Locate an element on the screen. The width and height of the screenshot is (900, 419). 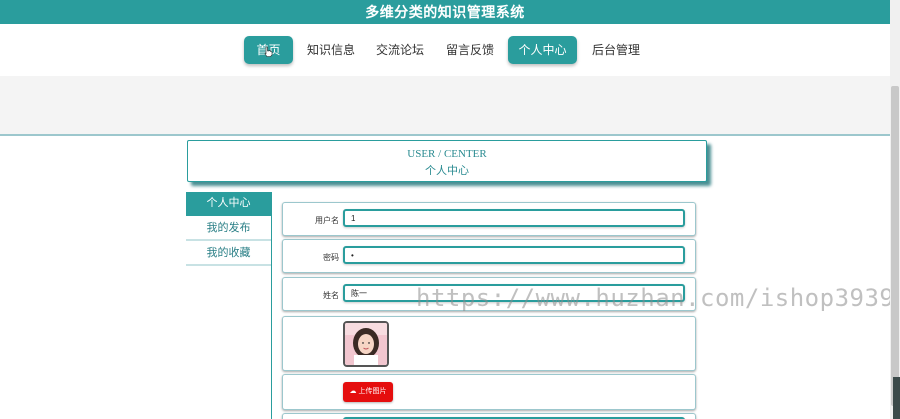
form-row-username: 用户名 1 is located at coordinates (489, 219).